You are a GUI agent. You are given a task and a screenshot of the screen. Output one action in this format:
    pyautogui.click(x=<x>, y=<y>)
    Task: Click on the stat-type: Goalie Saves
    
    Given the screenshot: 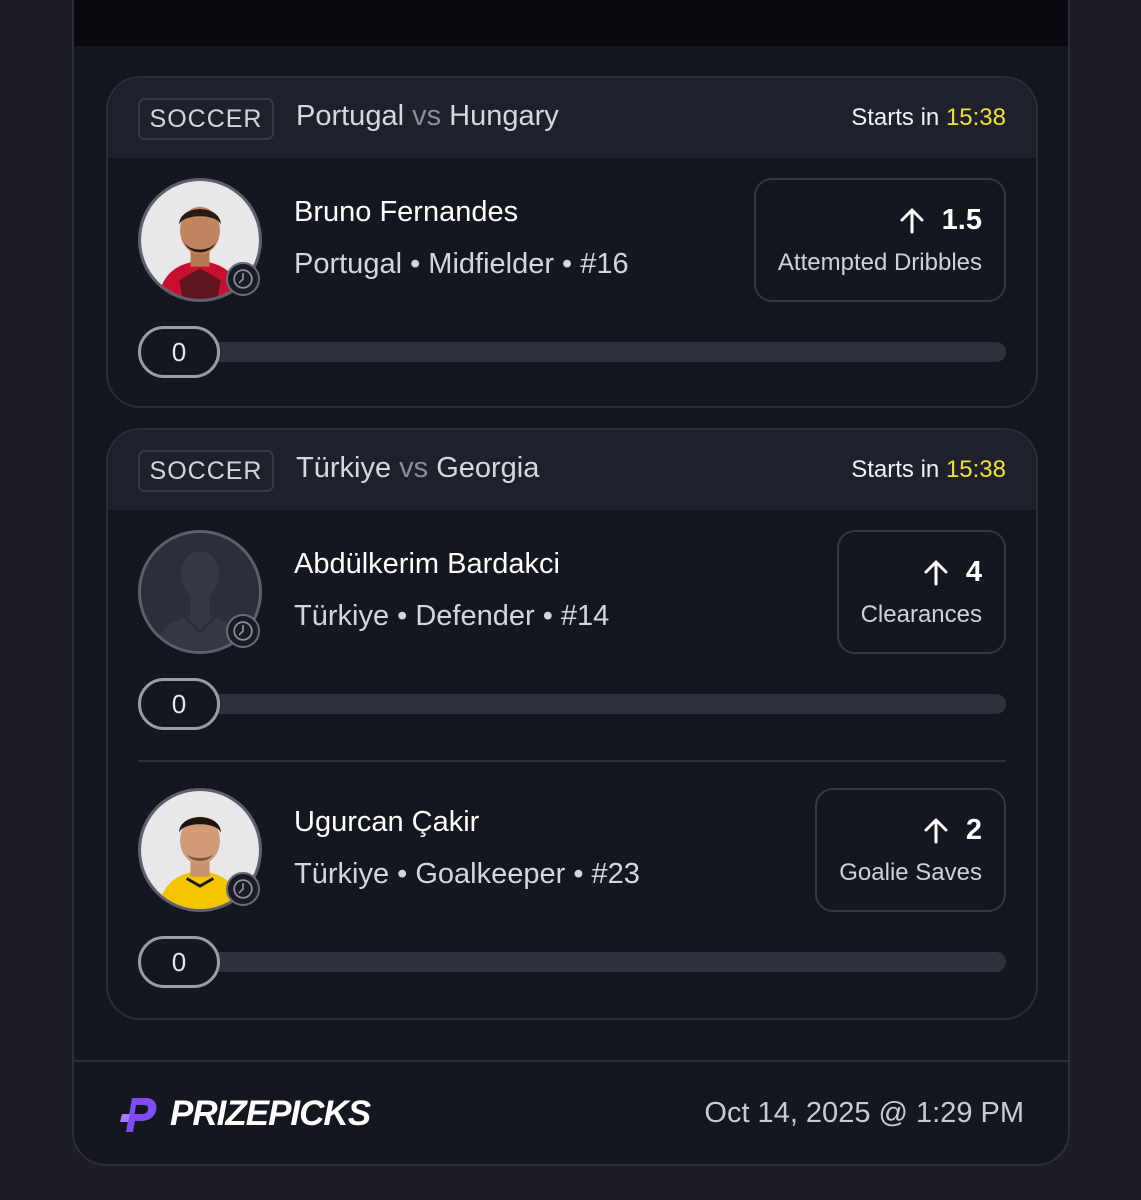 What is the action you would take?
    pyautogui.click(x=910, y=872)
    